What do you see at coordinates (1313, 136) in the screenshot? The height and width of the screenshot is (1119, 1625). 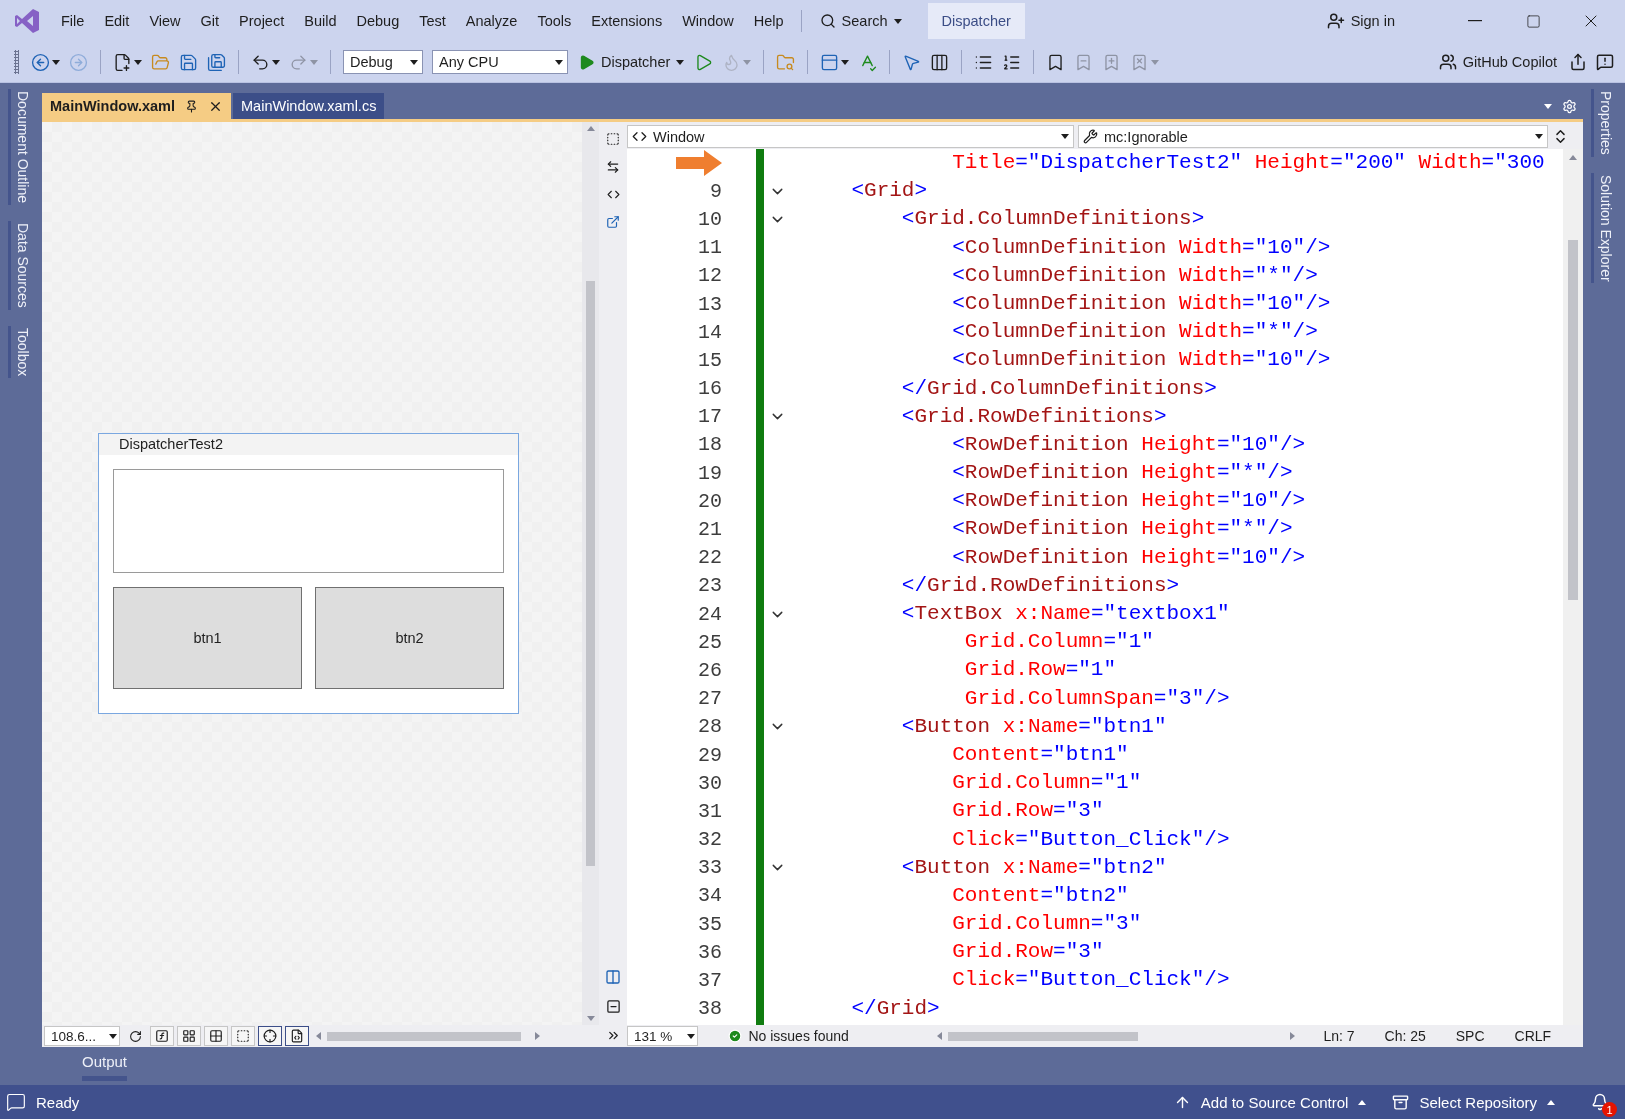 I see `member-dropdown: mc:Ignorable` at bounding box center [1313, 136].